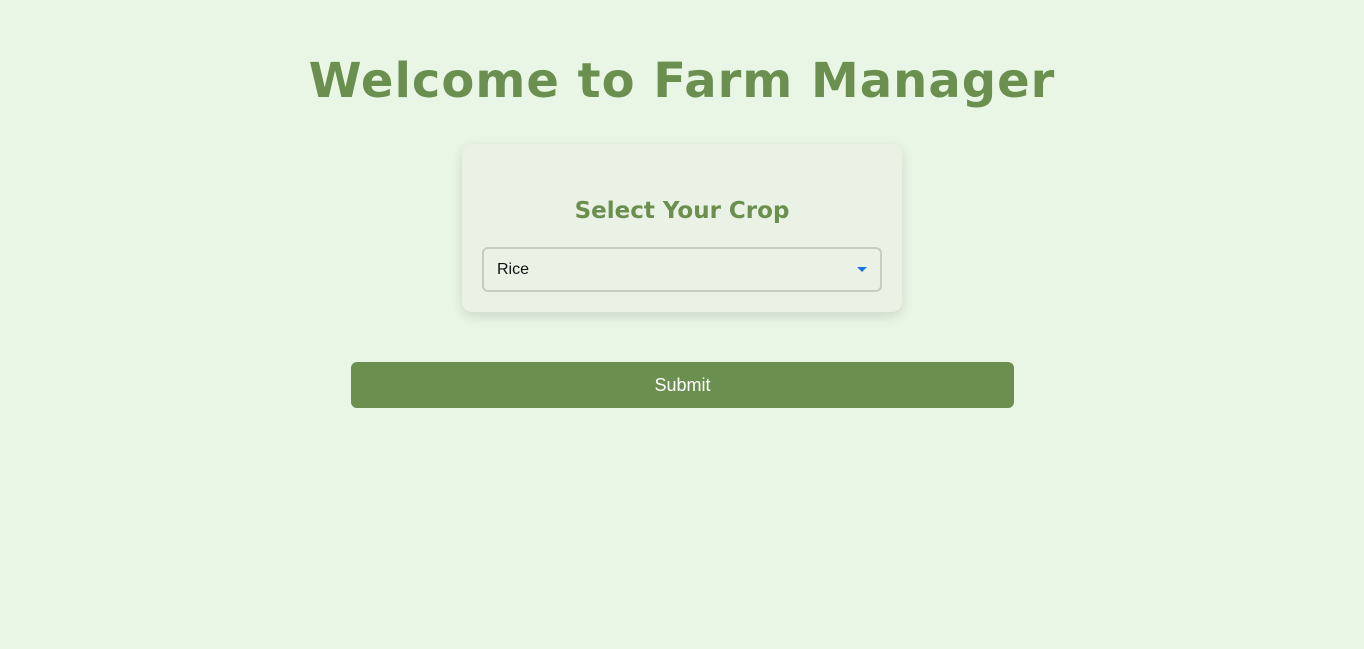  Describe the element at coordinates (682, 385) in the screenshot. I see `submit-button: Submit` at that location.